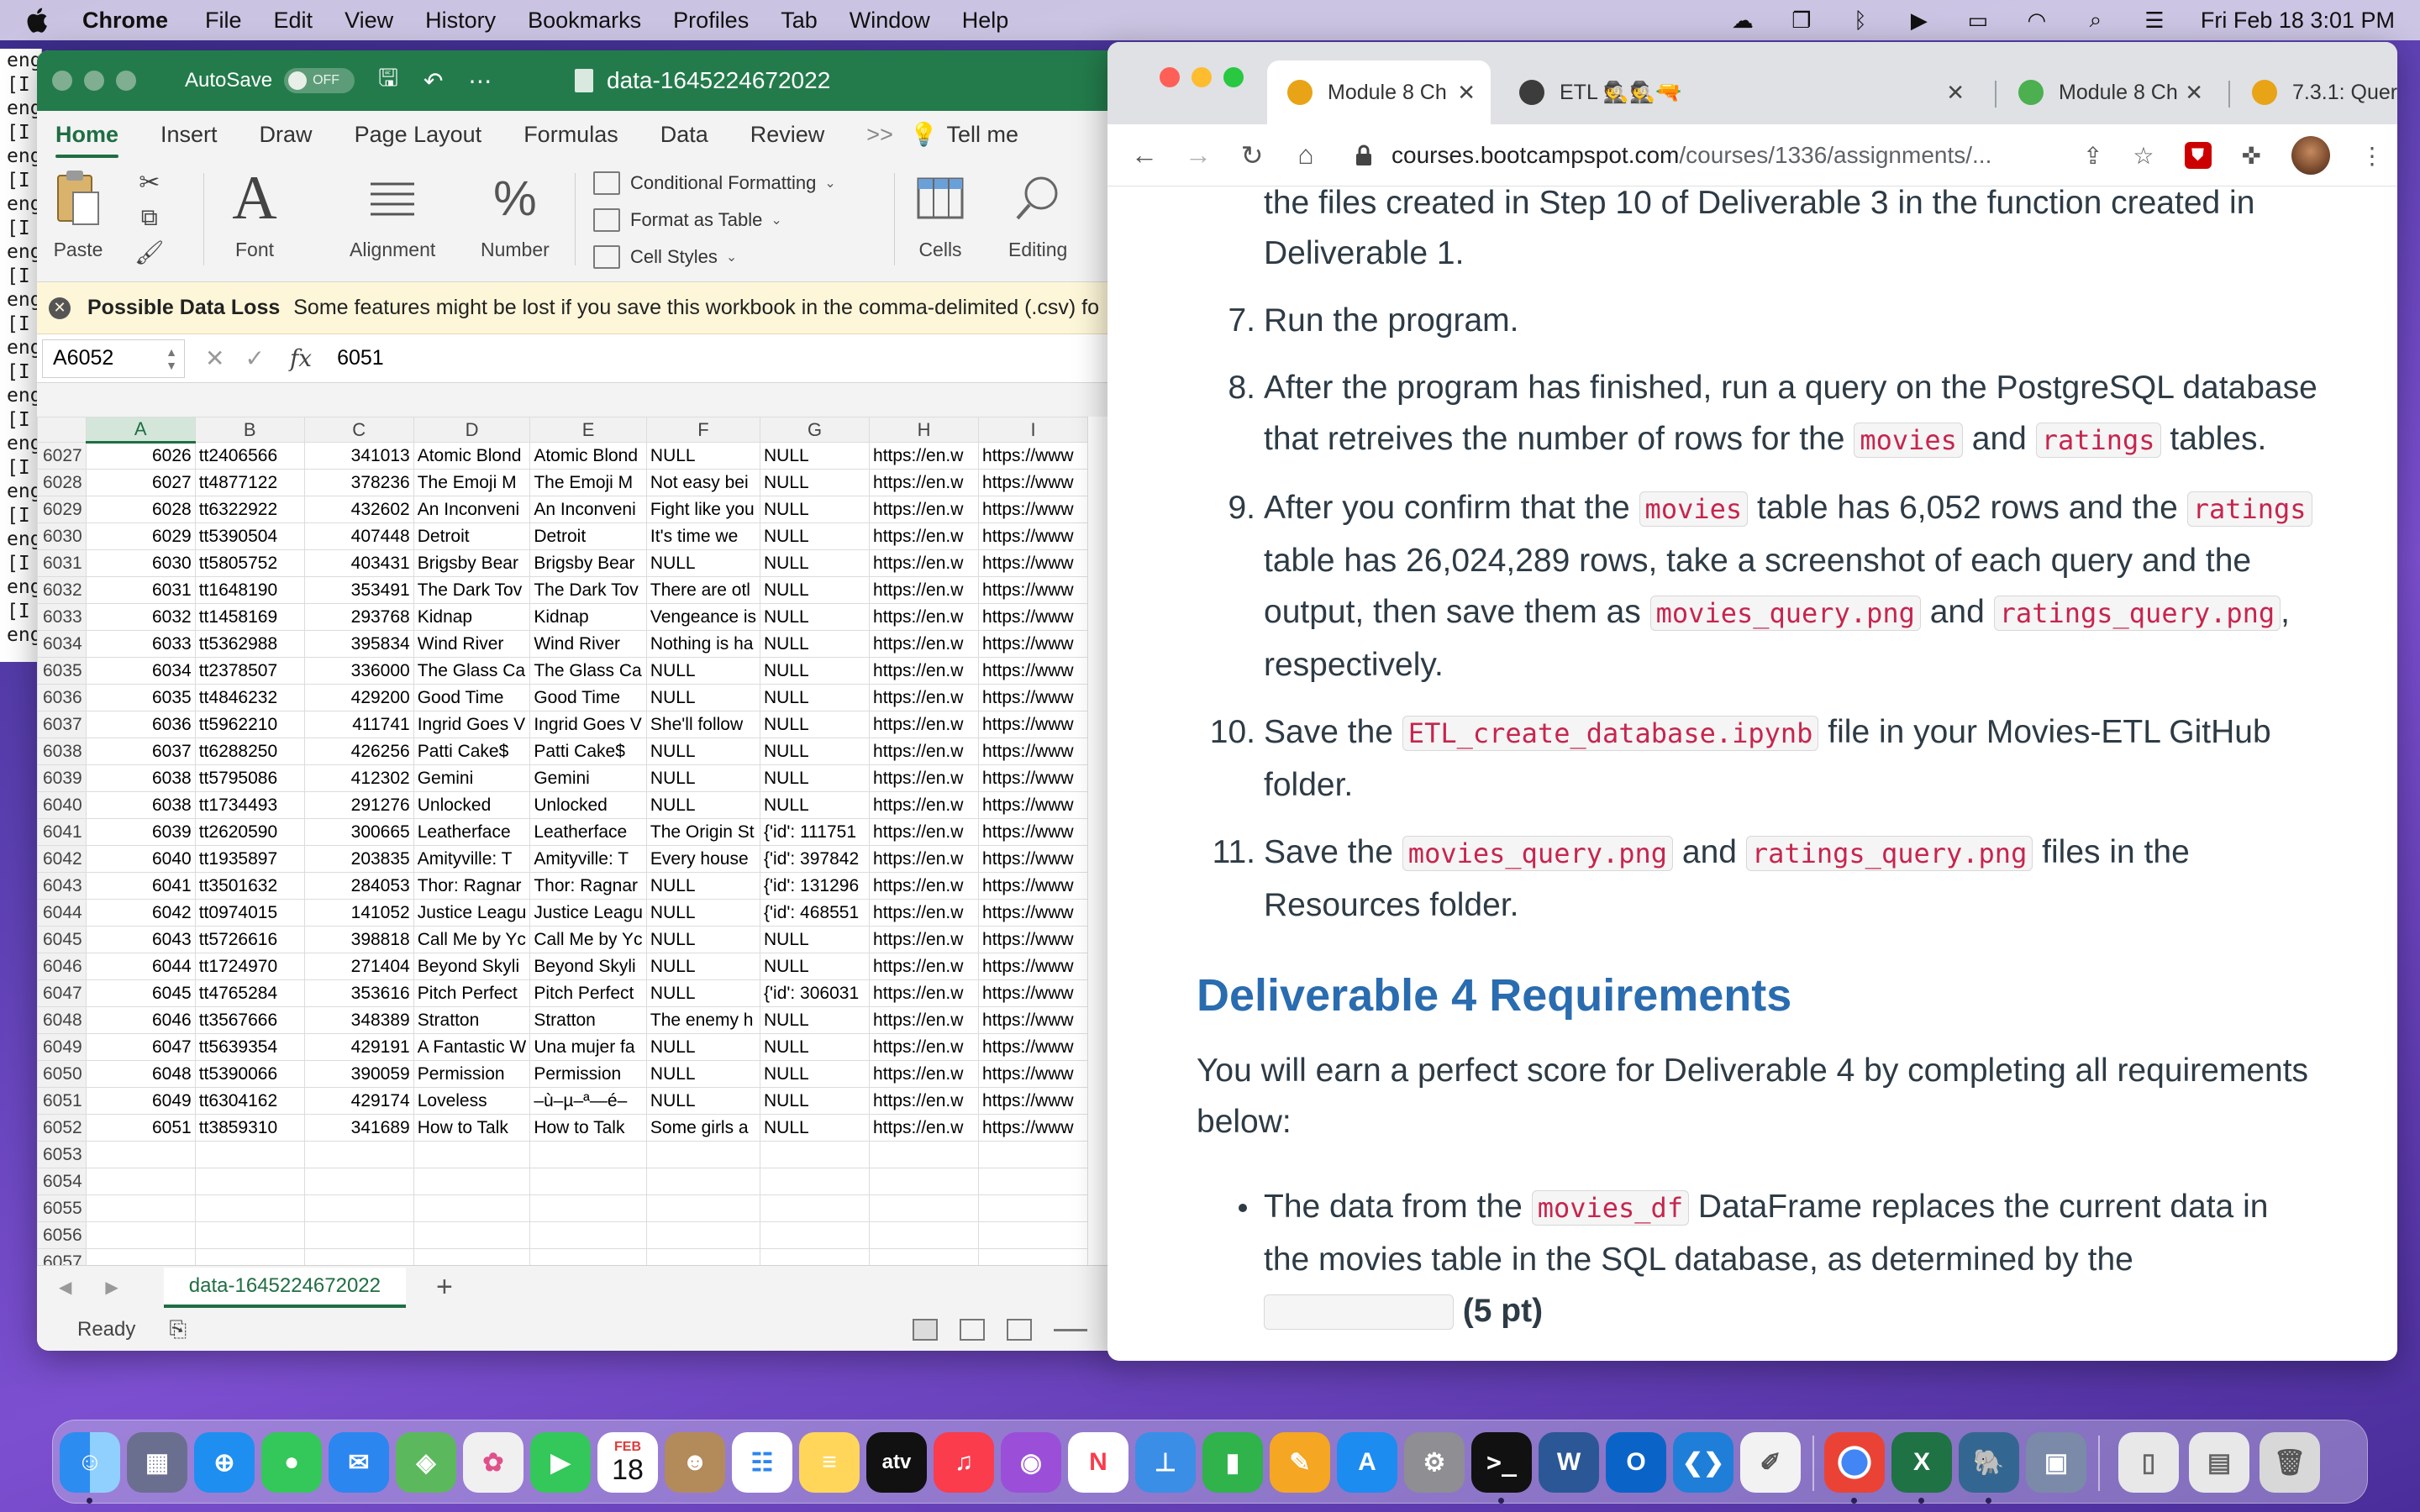 This screenshot has width=2420, height=1512. I want to click on cell: tt0974015, so click(249, 913).